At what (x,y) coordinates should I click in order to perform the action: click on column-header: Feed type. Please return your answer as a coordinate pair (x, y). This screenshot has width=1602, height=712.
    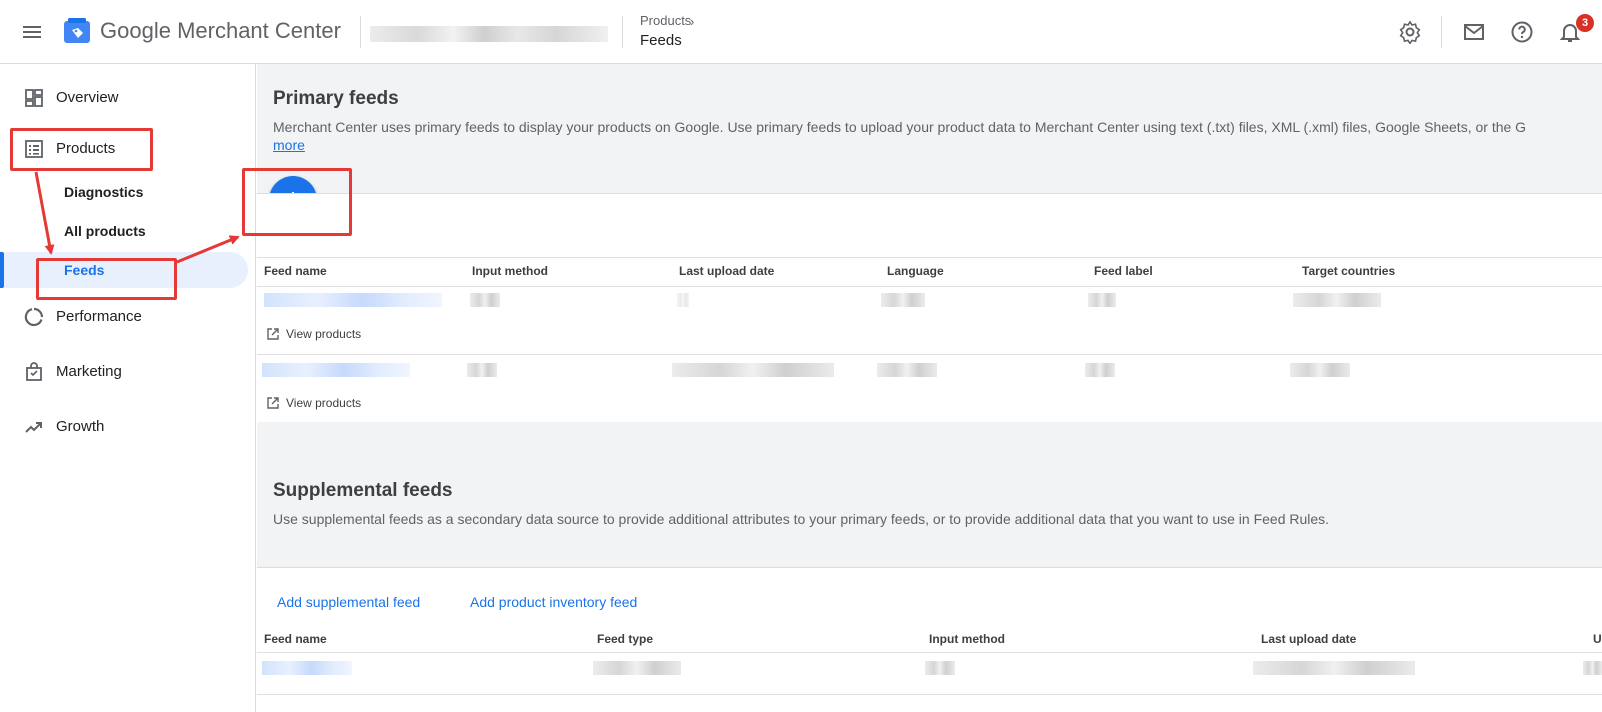
    Looking at the image, I should click on (625, 639).